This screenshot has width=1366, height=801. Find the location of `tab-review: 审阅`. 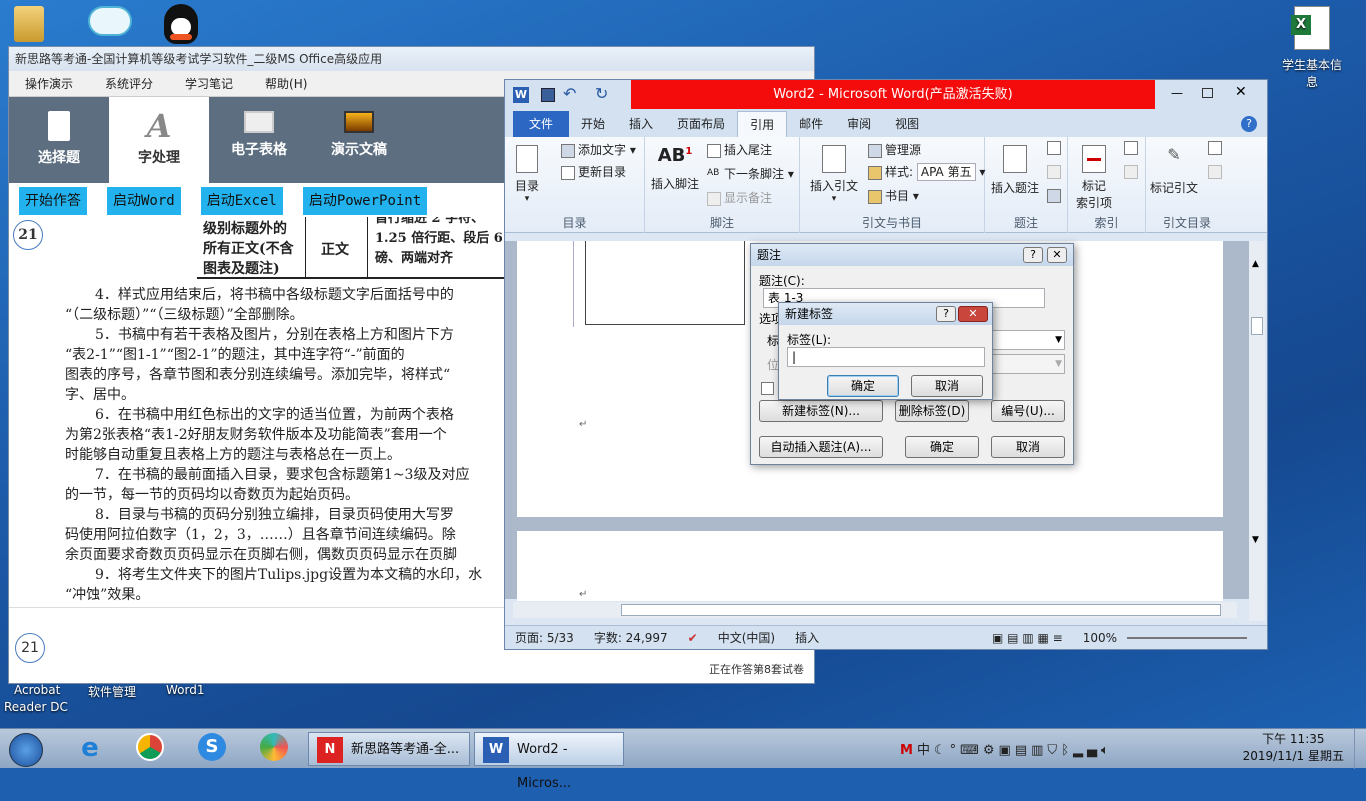

tab-review: 审阅 is located at coordinates (859, 124).